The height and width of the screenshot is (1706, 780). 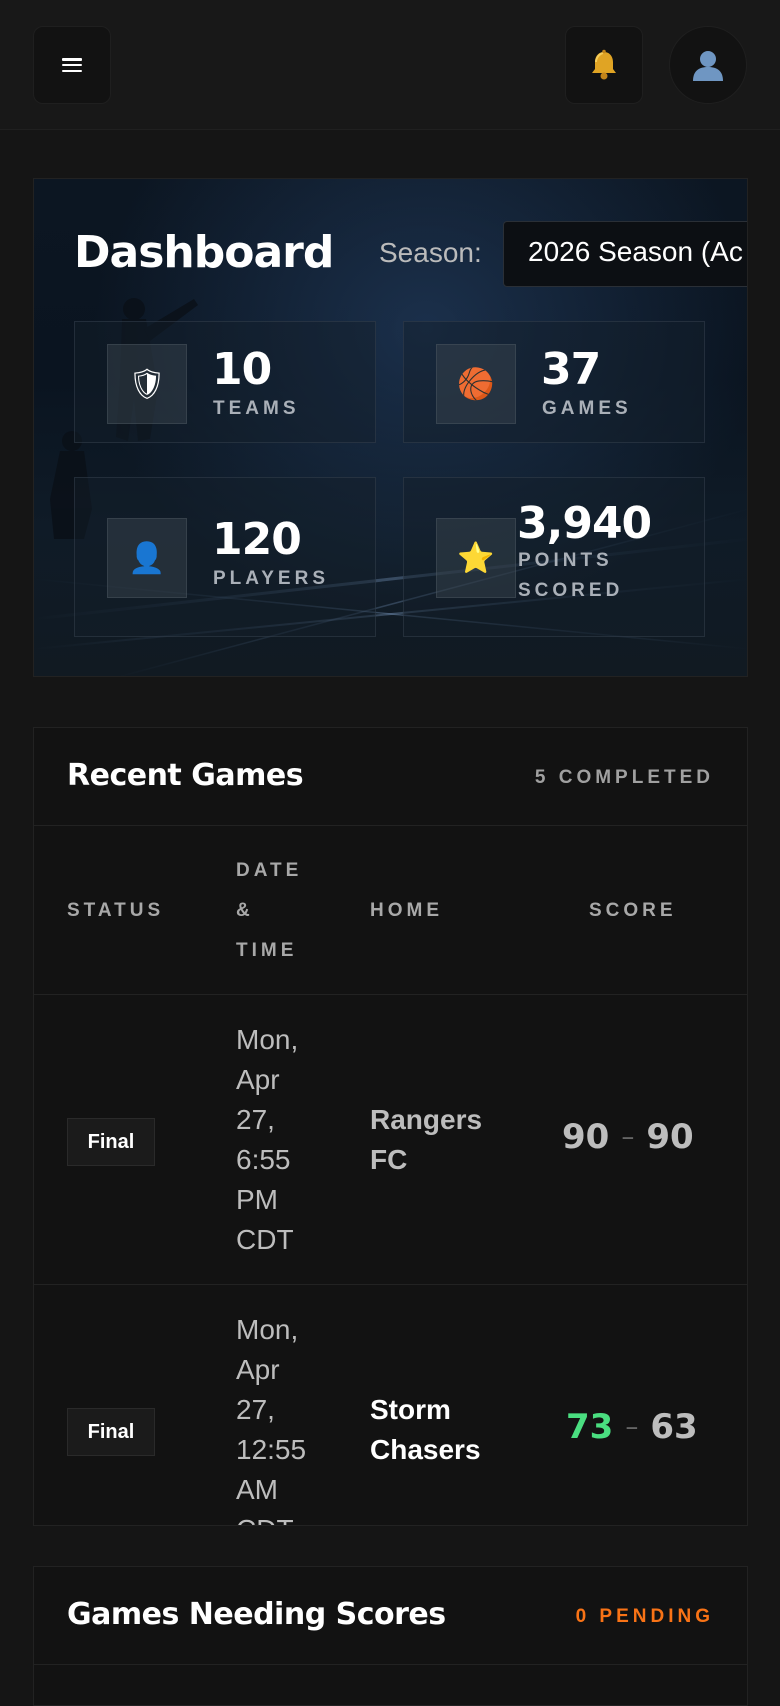 I want to click on game-score: 73–63, so click(x=632, y=1427).